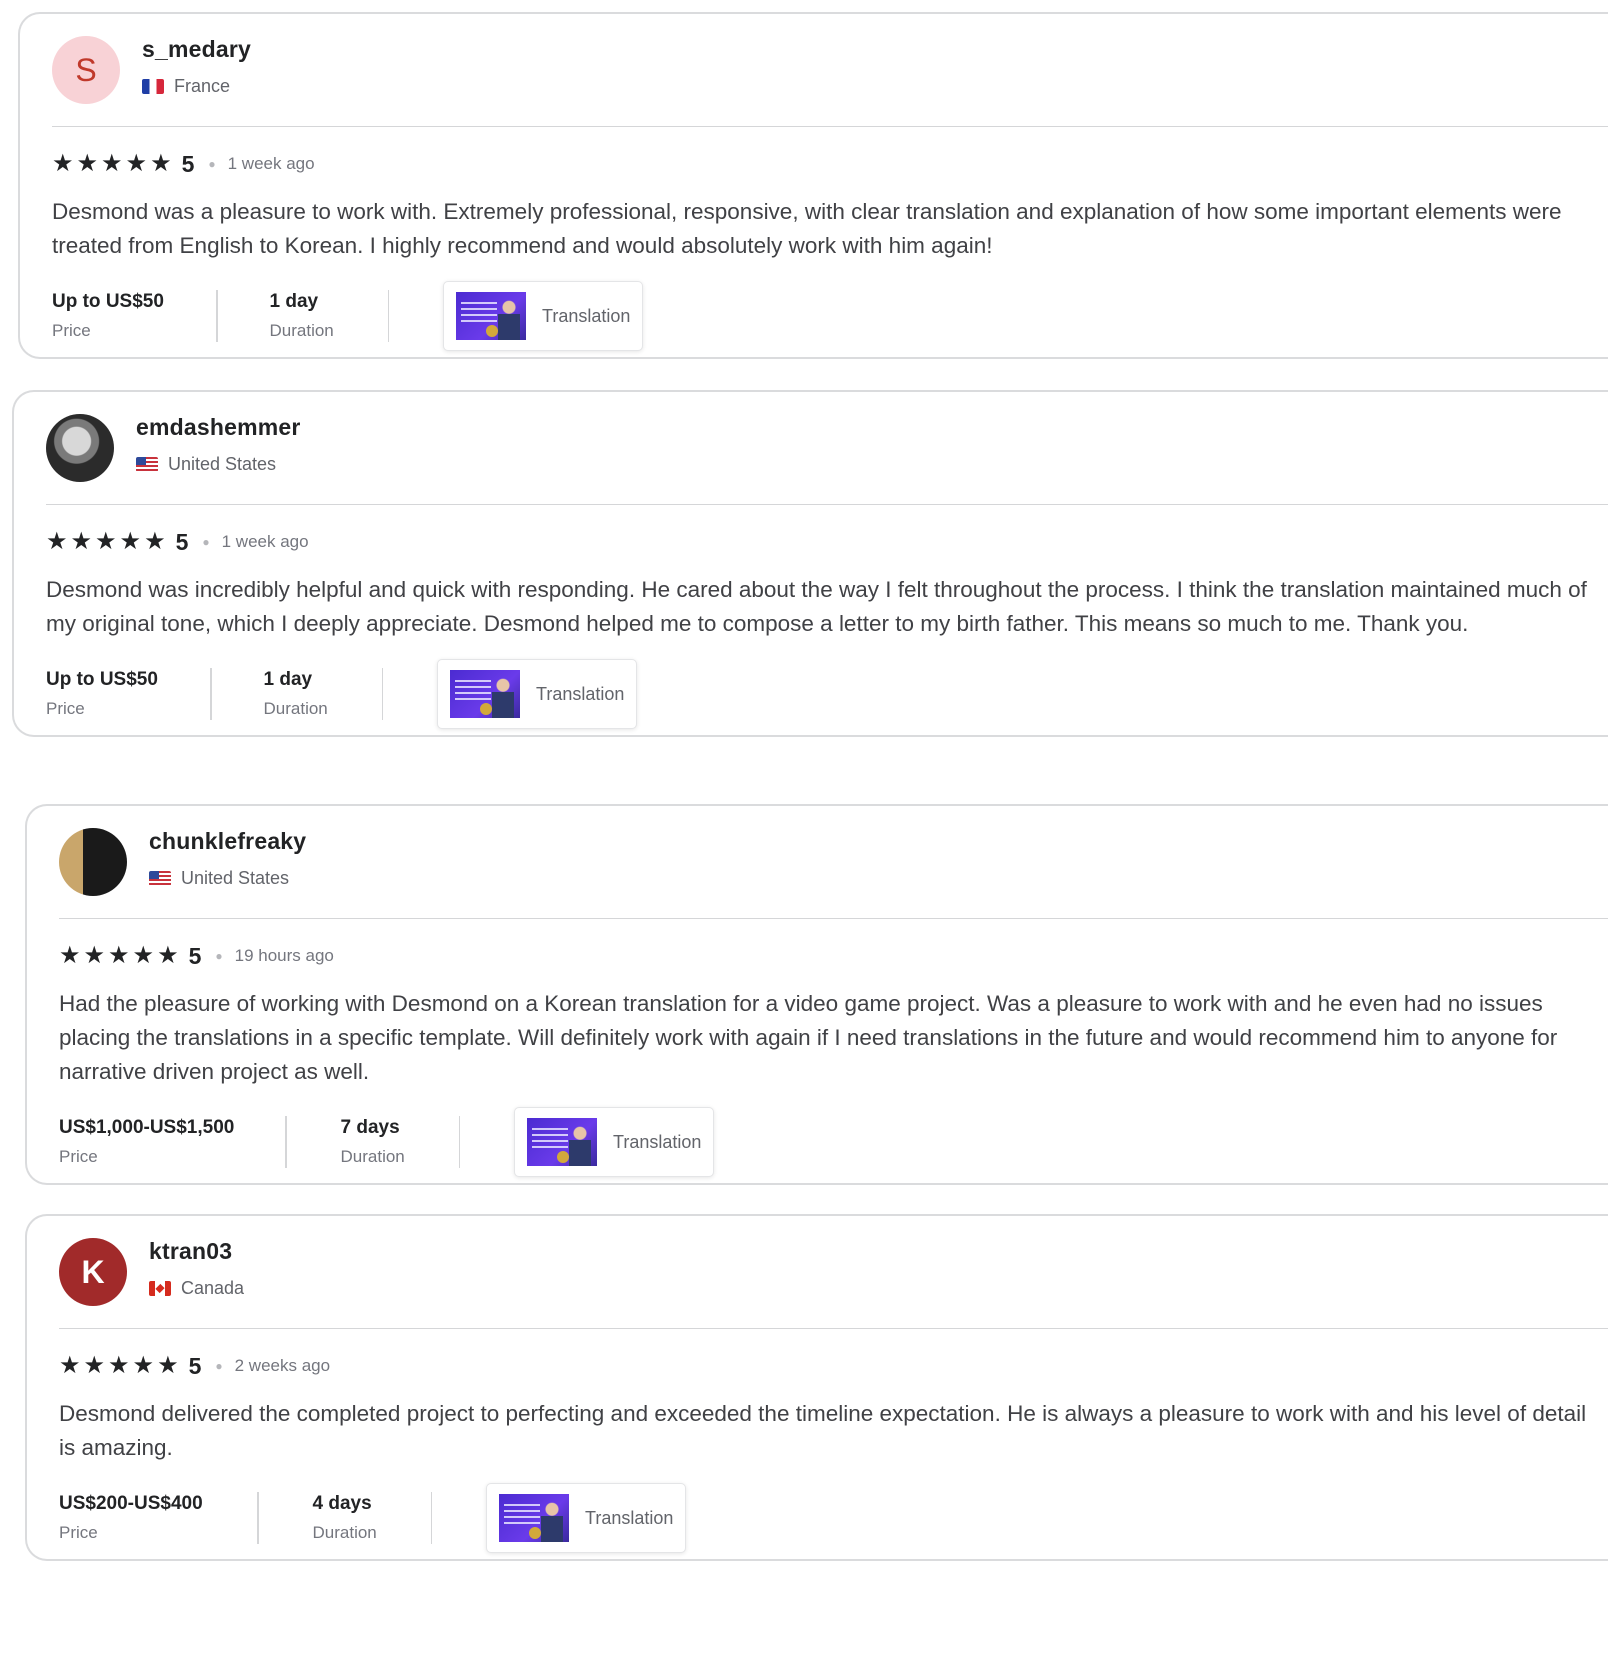  Describe the element at coordinates (833, 862) in the screenshot. I see `review-header: chunklefreaky United States` at that location.